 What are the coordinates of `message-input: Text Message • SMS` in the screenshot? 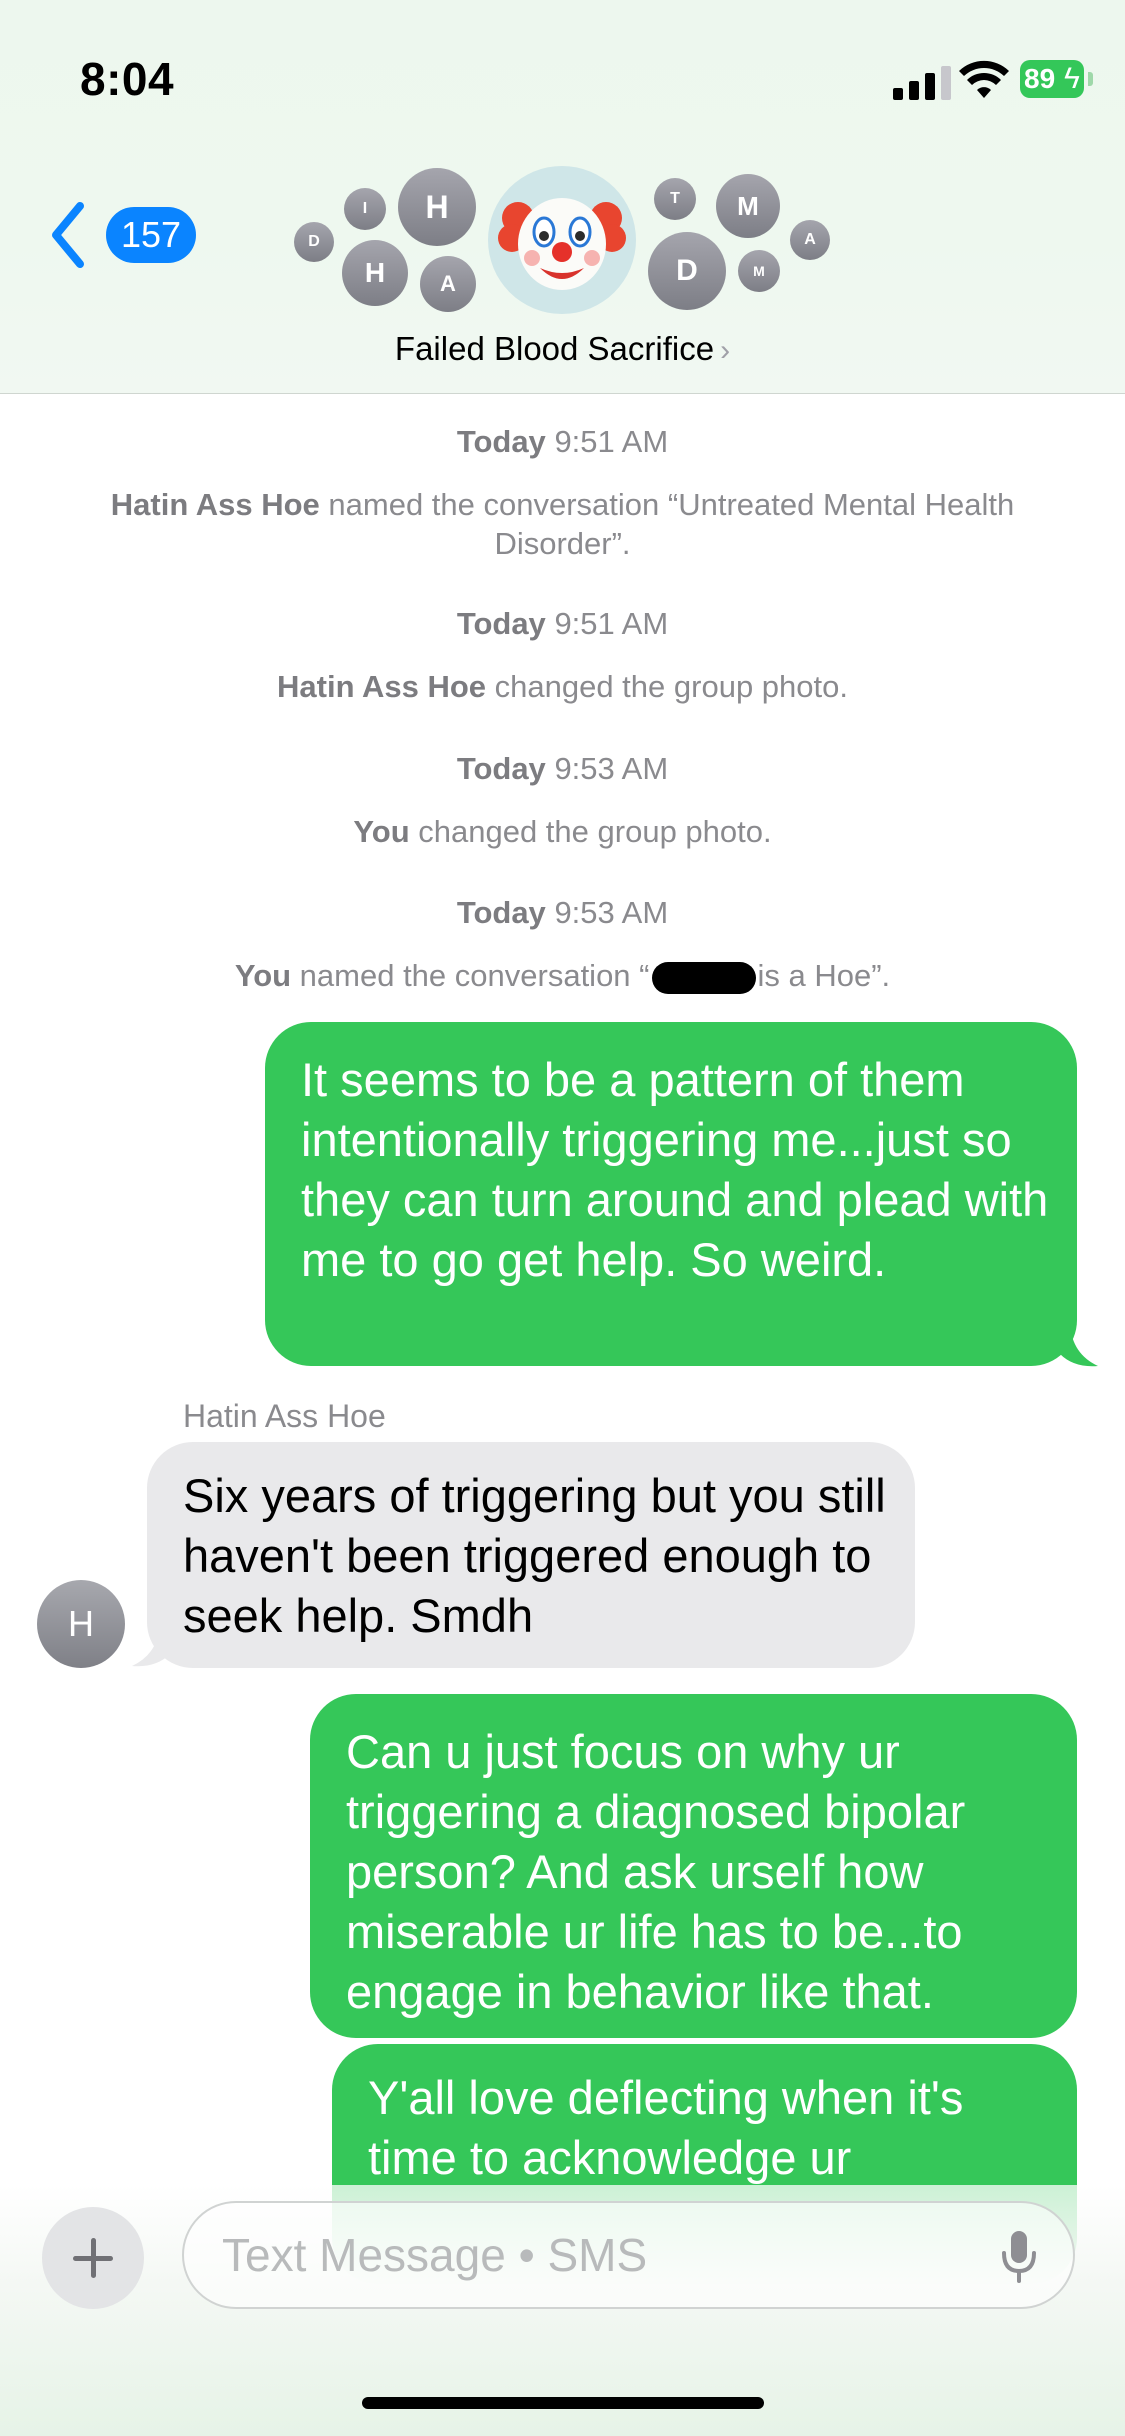 It's located at (628, 2255).